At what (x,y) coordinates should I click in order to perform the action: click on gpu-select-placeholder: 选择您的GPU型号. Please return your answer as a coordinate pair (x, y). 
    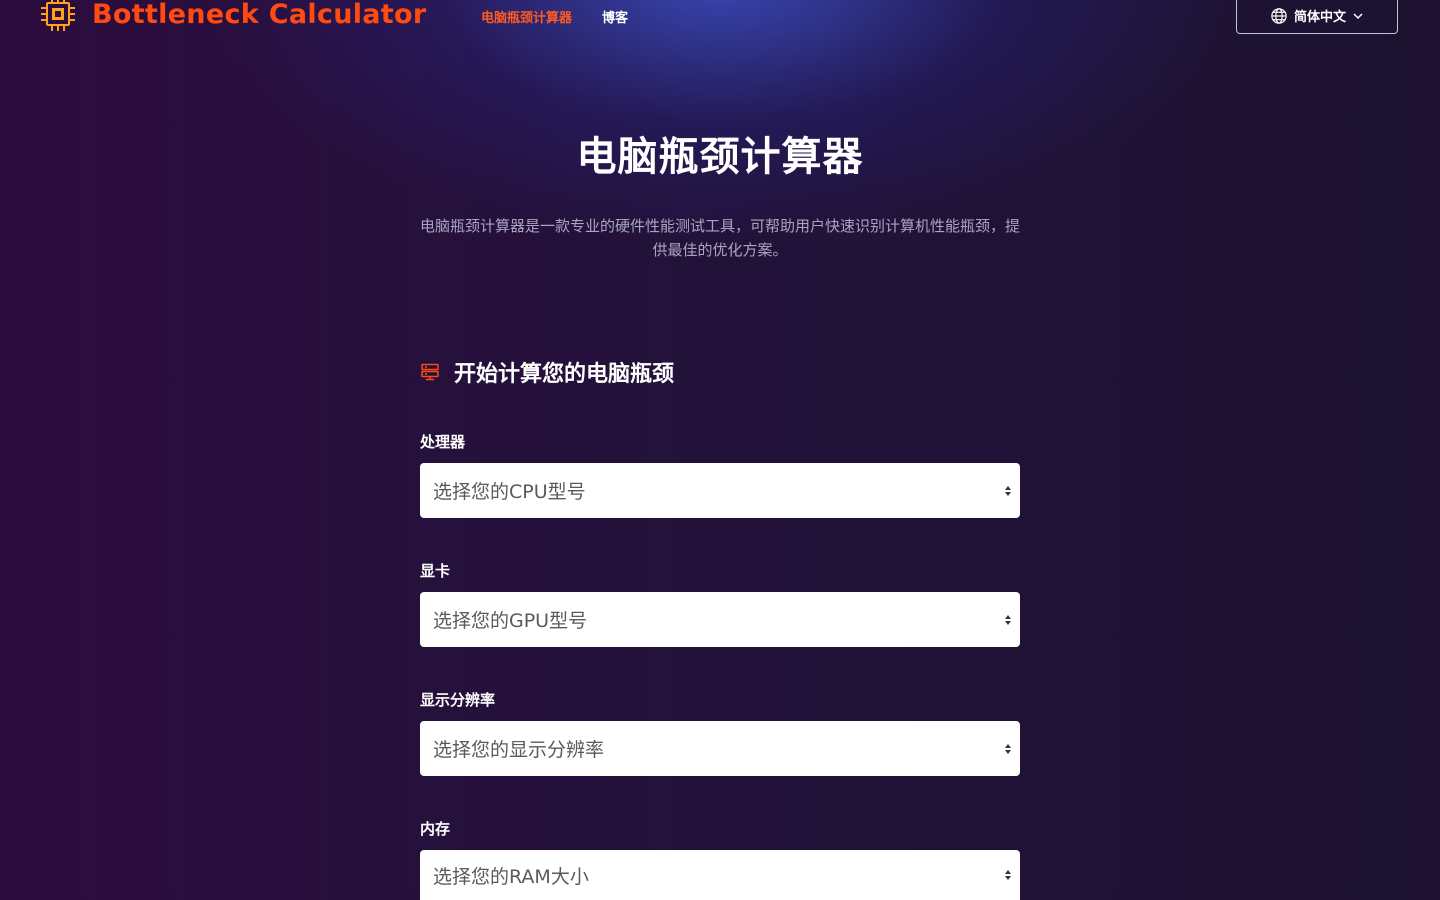
    Looking at the image, I should click on (510, 621).